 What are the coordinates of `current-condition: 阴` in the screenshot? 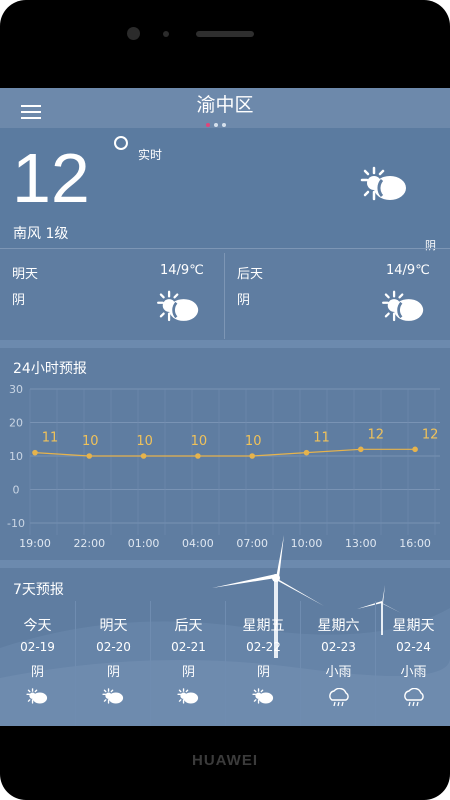 It's located at (430, 245).